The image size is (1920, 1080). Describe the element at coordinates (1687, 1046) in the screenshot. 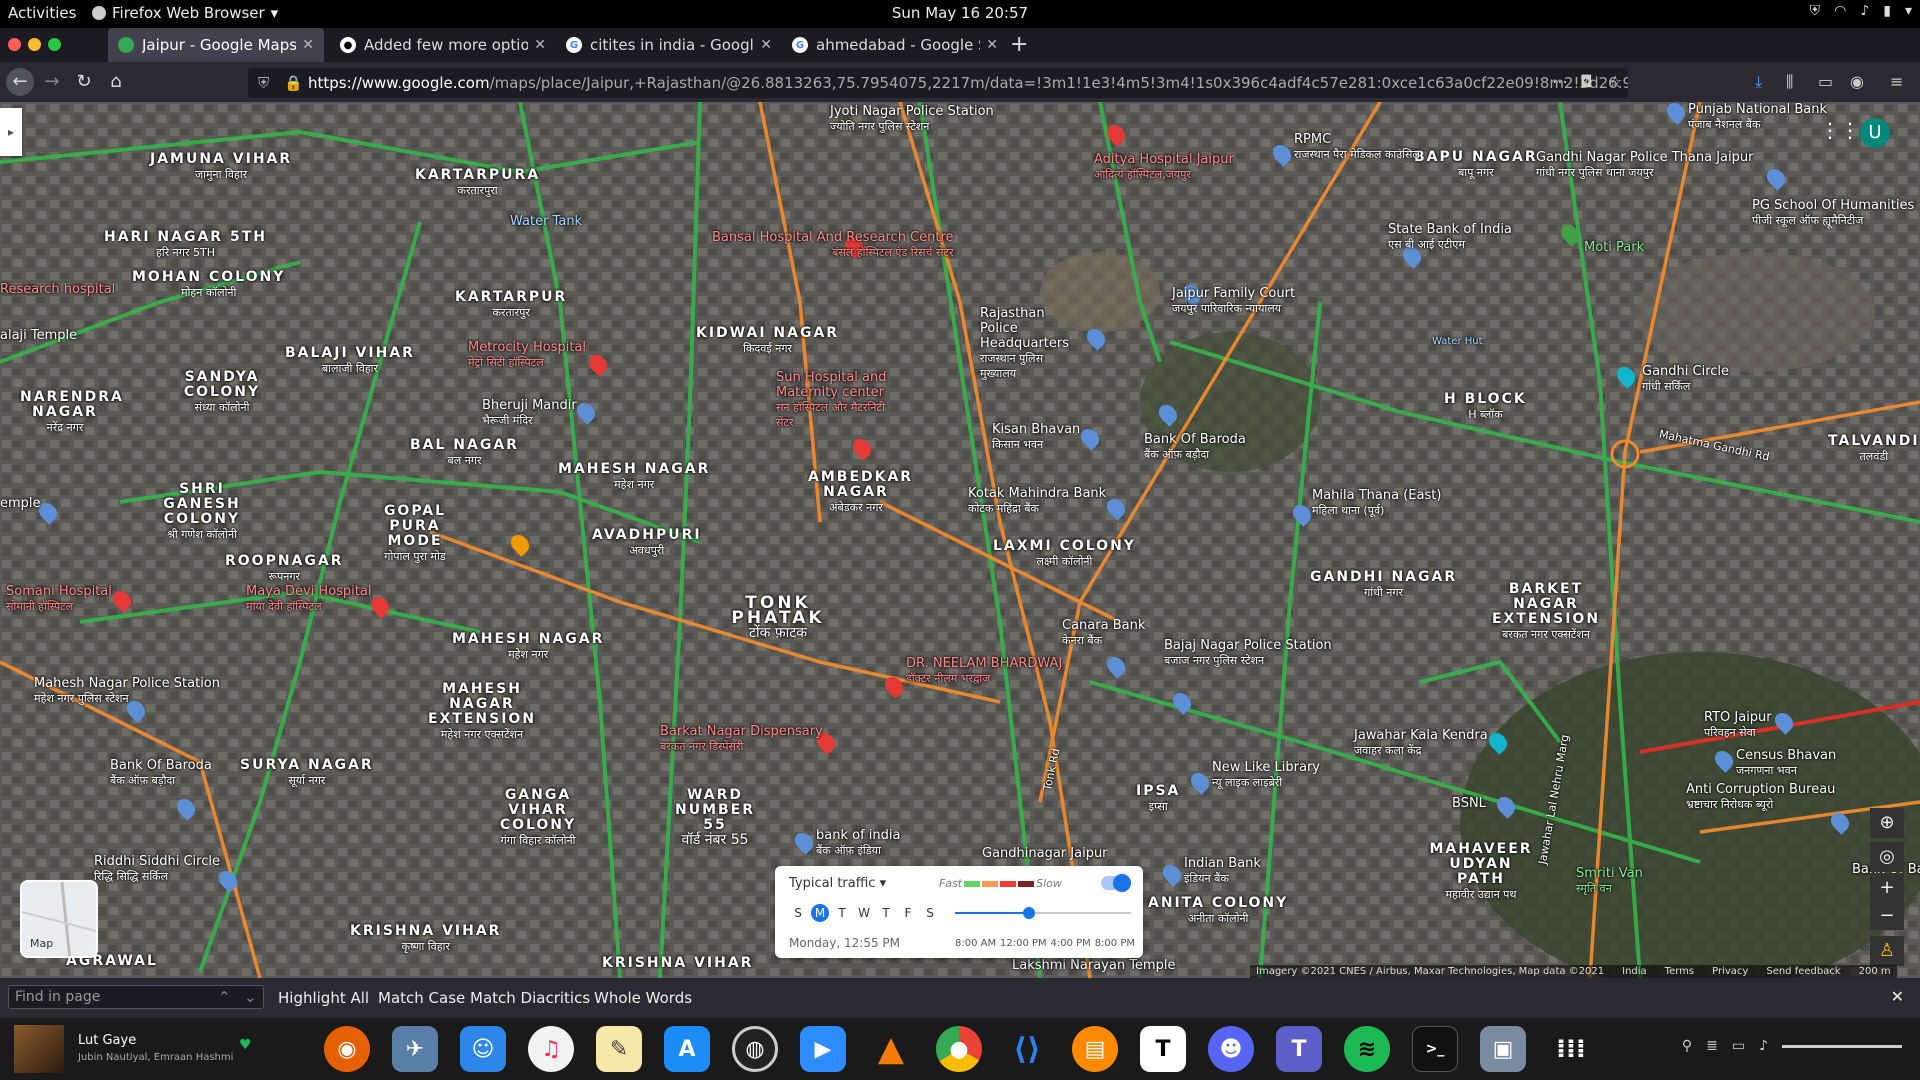

I see `pin-icon: ⚲` at that location.